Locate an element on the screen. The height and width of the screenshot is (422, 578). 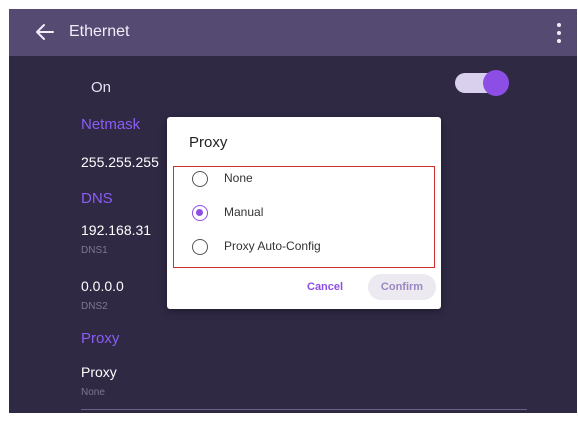
proxy-header: Proxy is located at coordinates (100, 338).